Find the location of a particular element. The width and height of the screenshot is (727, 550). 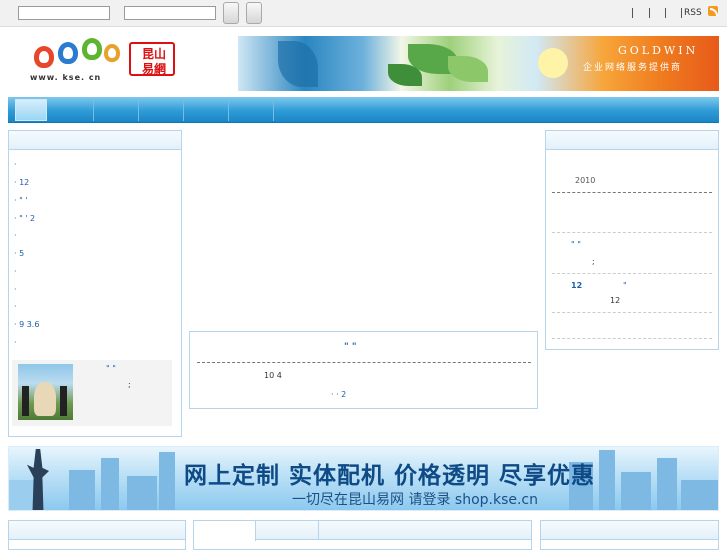

center-box-title: " " is located at coordinates (350, 347).